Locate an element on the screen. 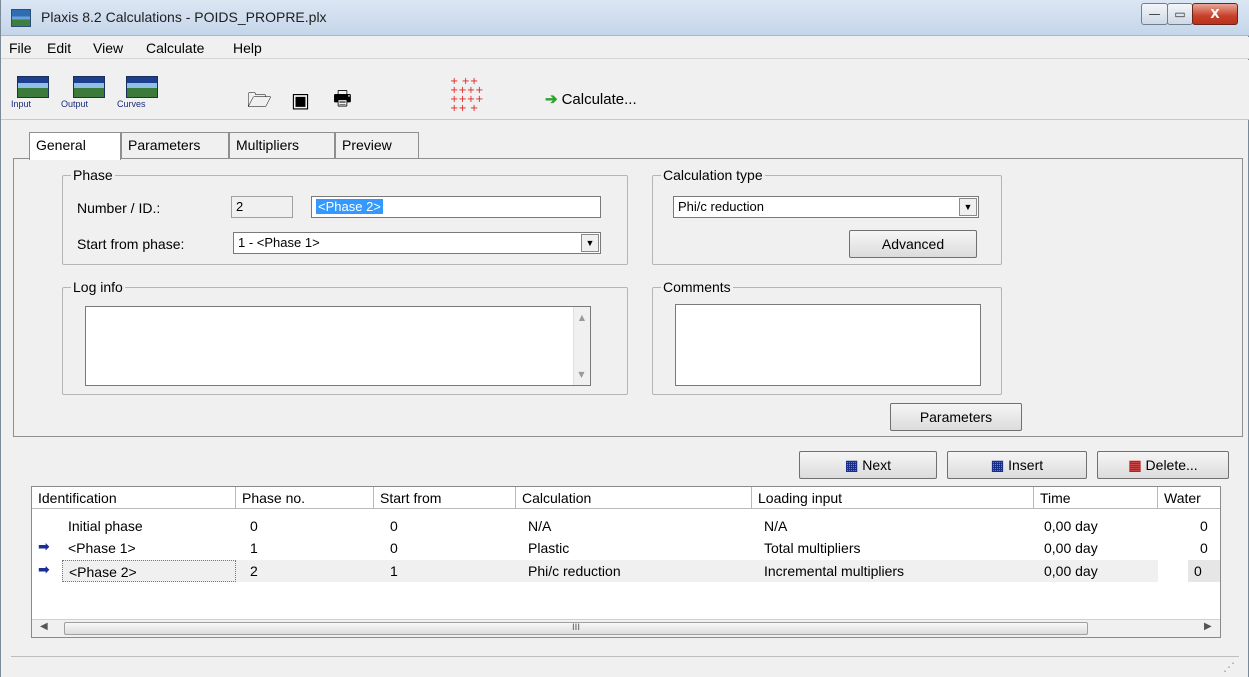 The image size is (1249, 677). output-program-button: Output is located at coordinates (89, 92).